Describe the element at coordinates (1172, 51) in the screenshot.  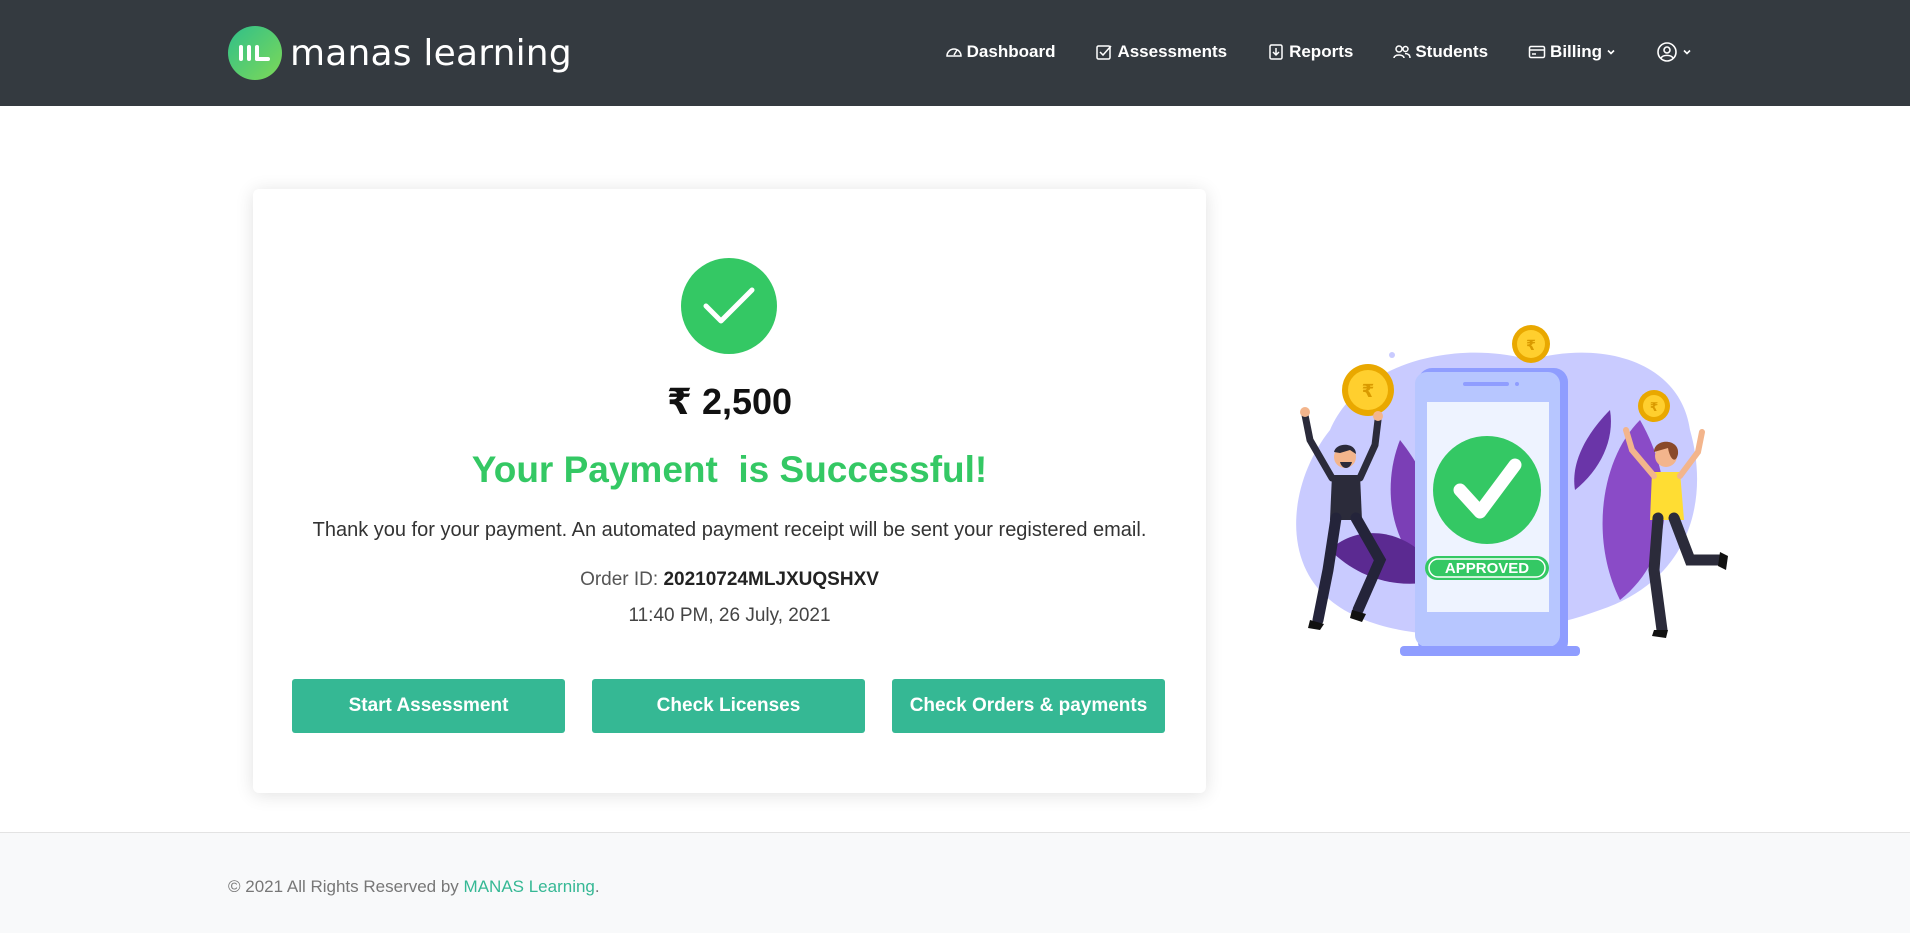
I see `nav-assessments-label: Assessments` at that location.